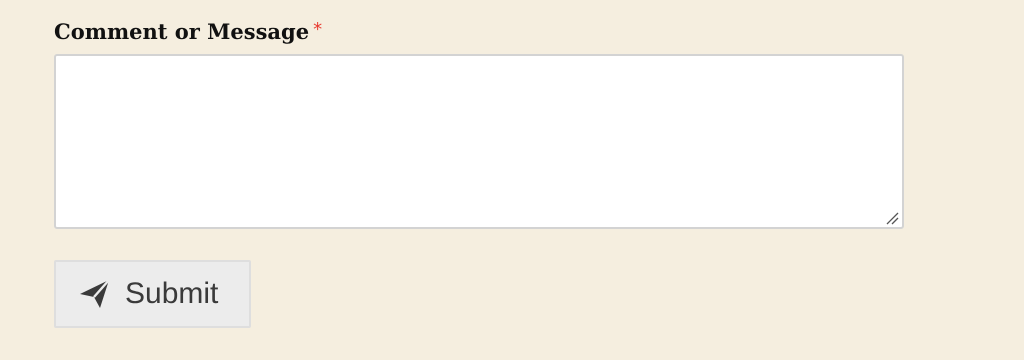 The height and width of the screenshot is (360, 1024). I want to click on paper-plane-icon, so click(95, 294).